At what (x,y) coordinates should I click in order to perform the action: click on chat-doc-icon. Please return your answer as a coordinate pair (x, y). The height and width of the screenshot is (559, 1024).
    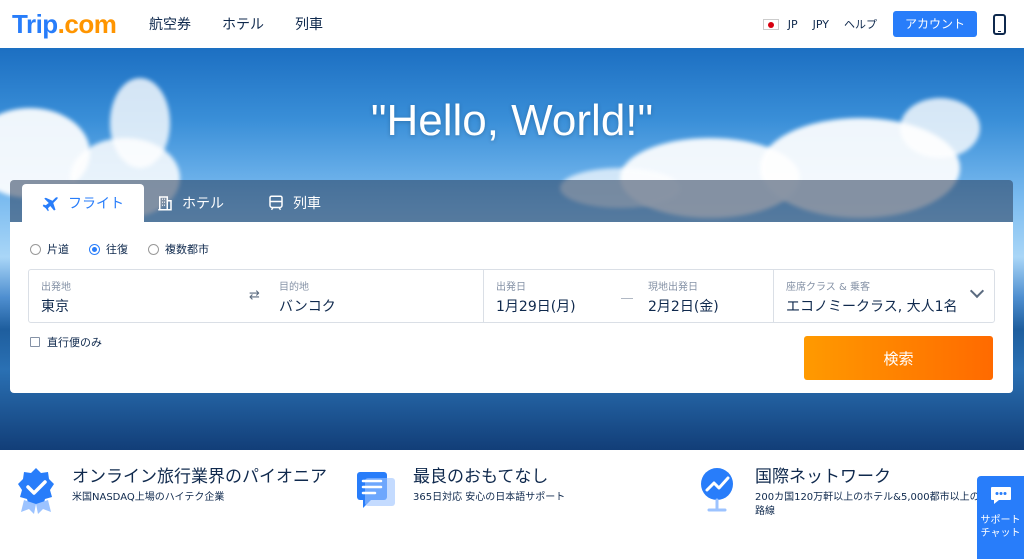
    Looking at the image, I should click on (376, 490).